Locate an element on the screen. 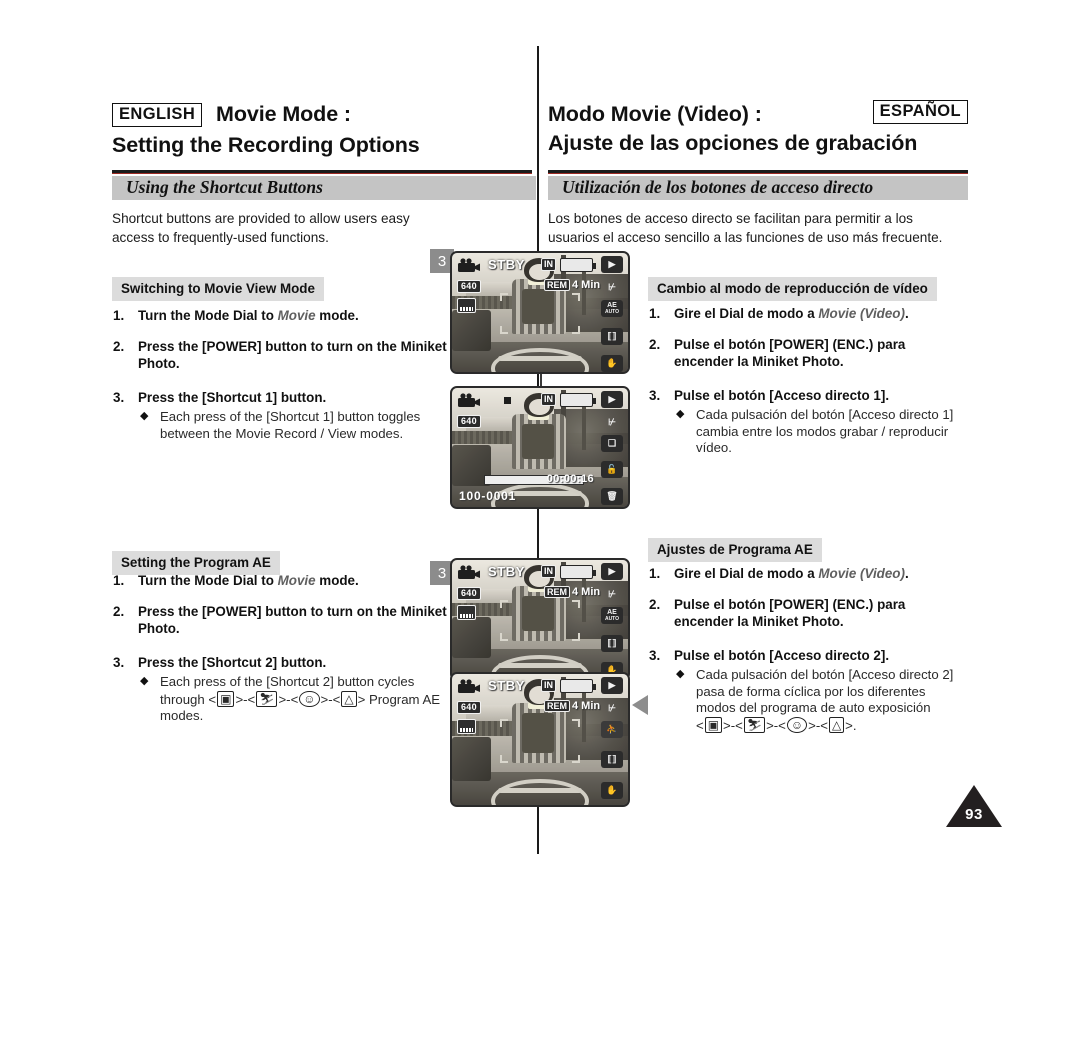 This screenshot has height=1061, width=1080. language-tag-english: ENGLISH is located at coordinates (157, 115).